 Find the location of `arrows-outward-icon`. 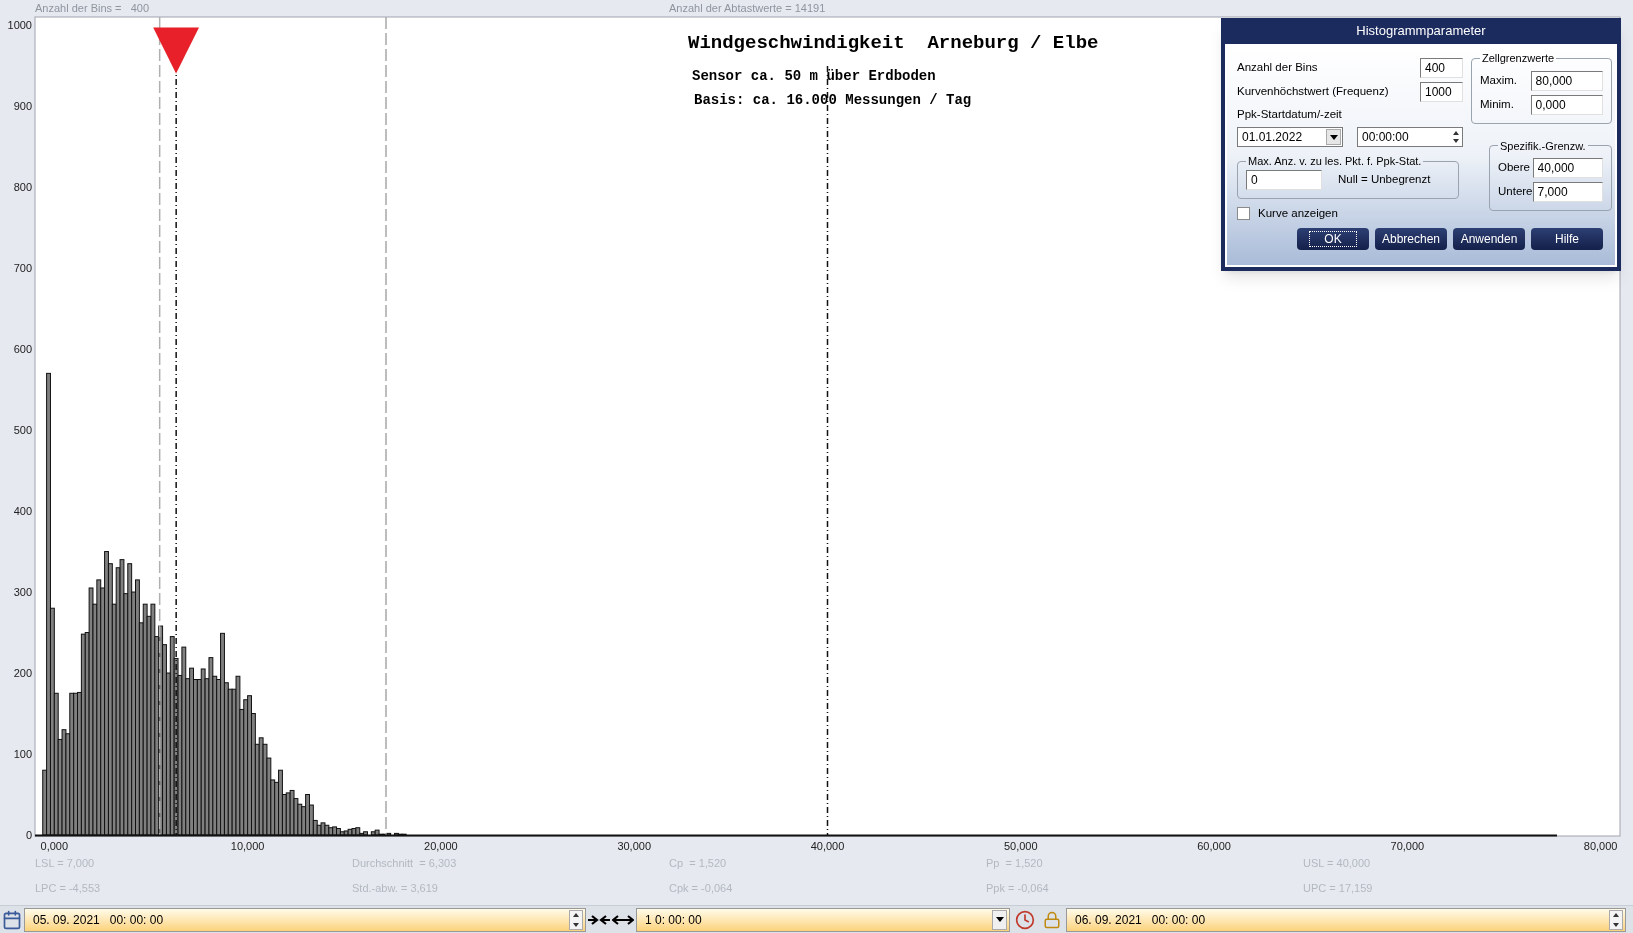

arrows-outward-icon is located at coordinates (623, 919).